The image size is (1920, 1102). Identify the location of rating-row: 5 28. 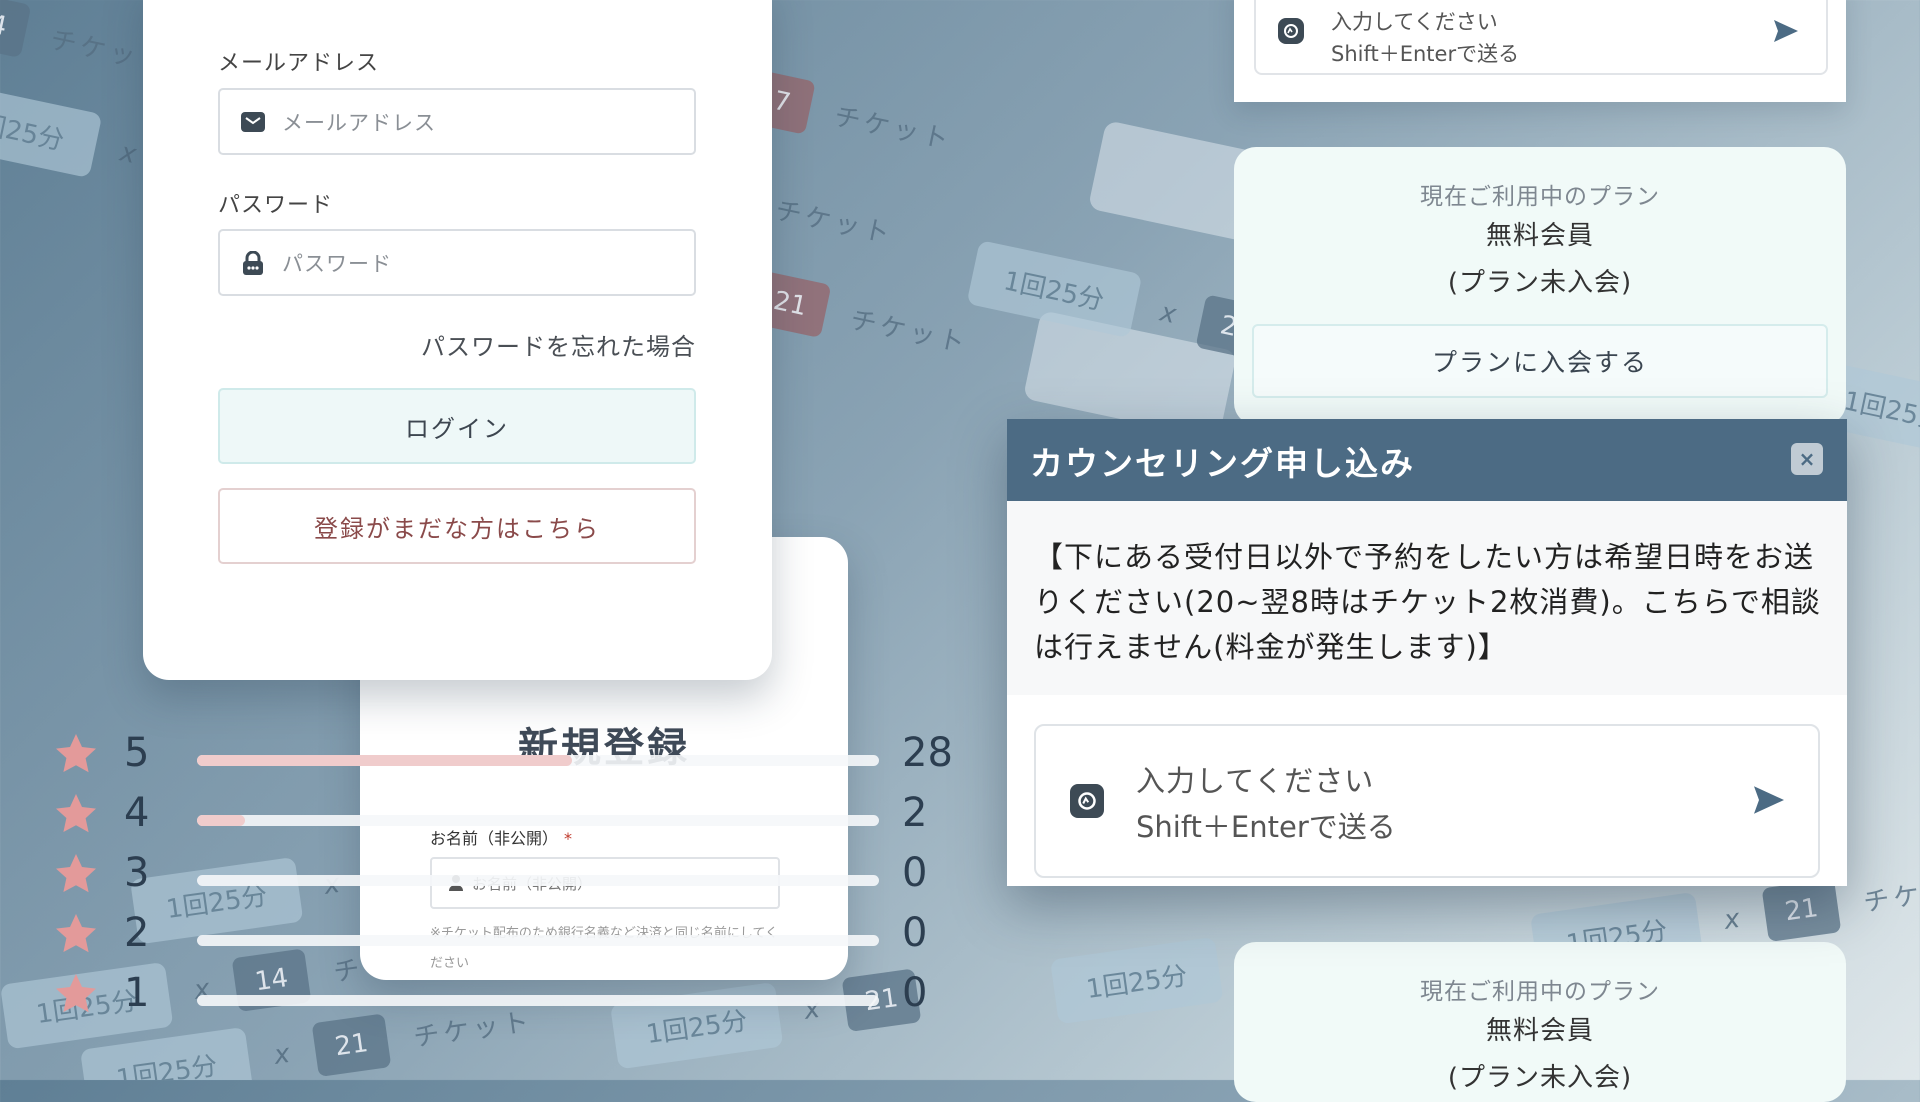
(502, 755).